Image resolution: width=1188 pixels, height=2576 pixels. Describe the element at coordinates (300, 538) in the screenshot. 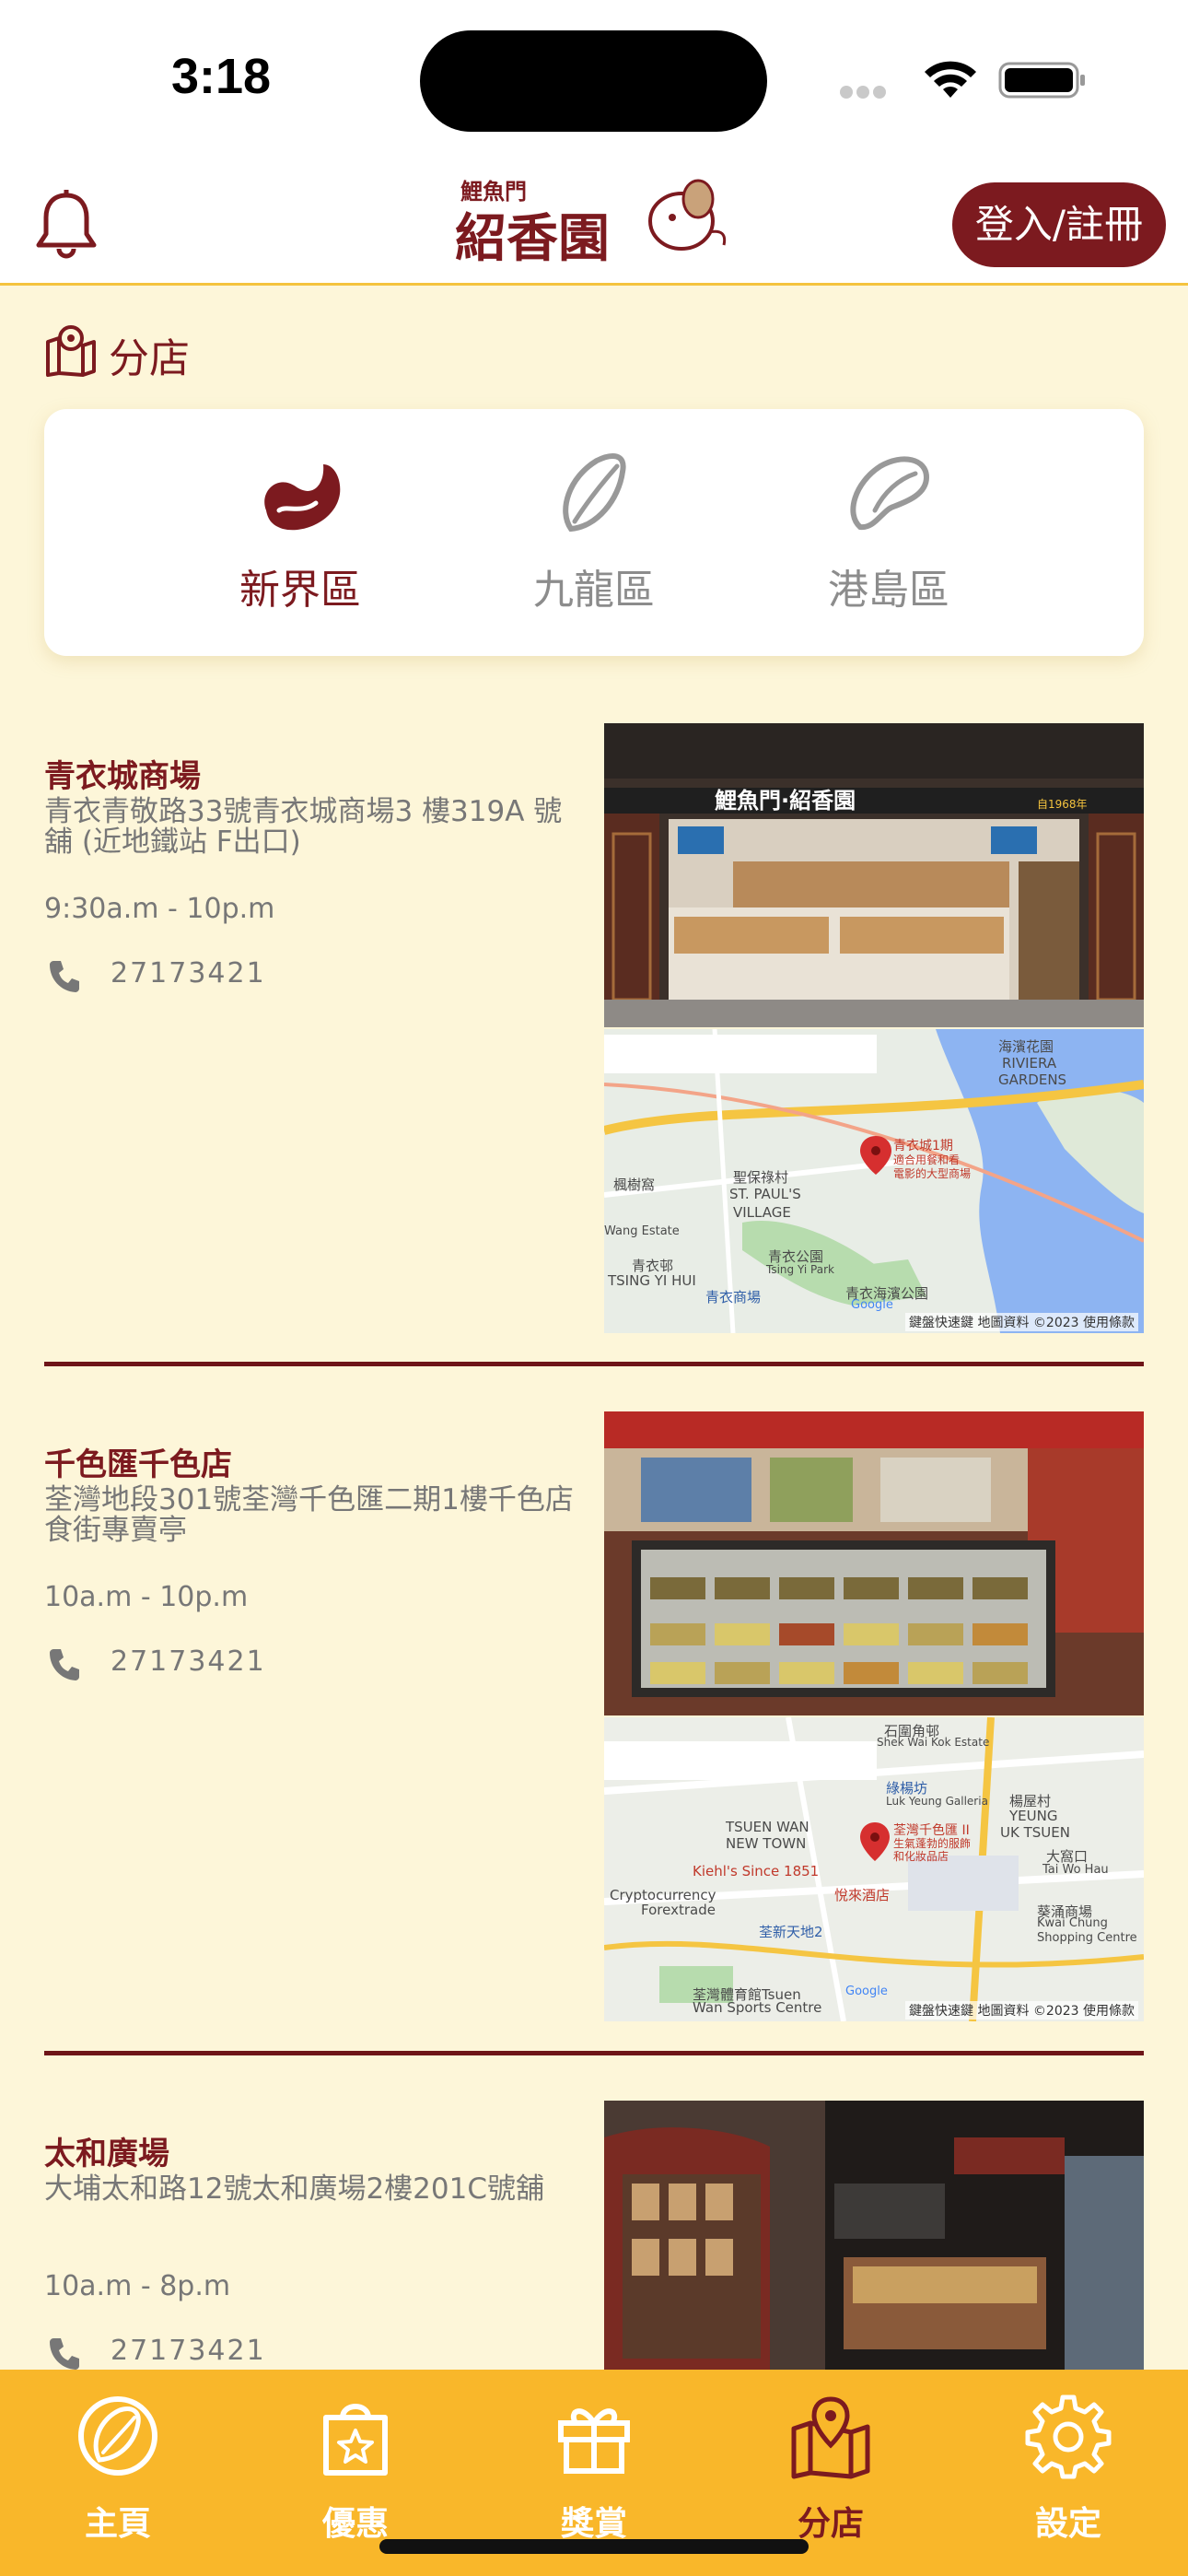

I see `tab-new-territories: 新界區` at that location.